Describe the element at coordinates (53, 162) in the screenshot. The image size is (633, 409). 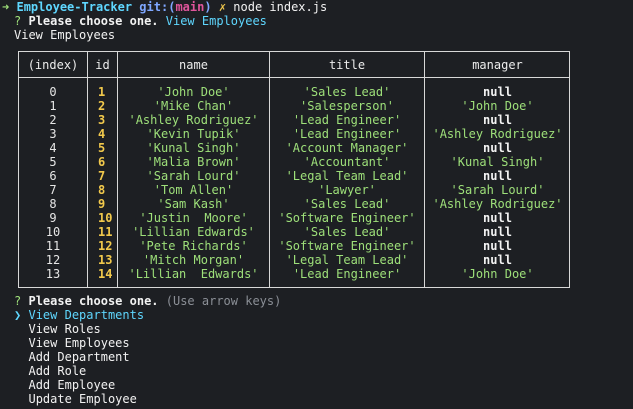
I see `cell-index: 5` at that location.